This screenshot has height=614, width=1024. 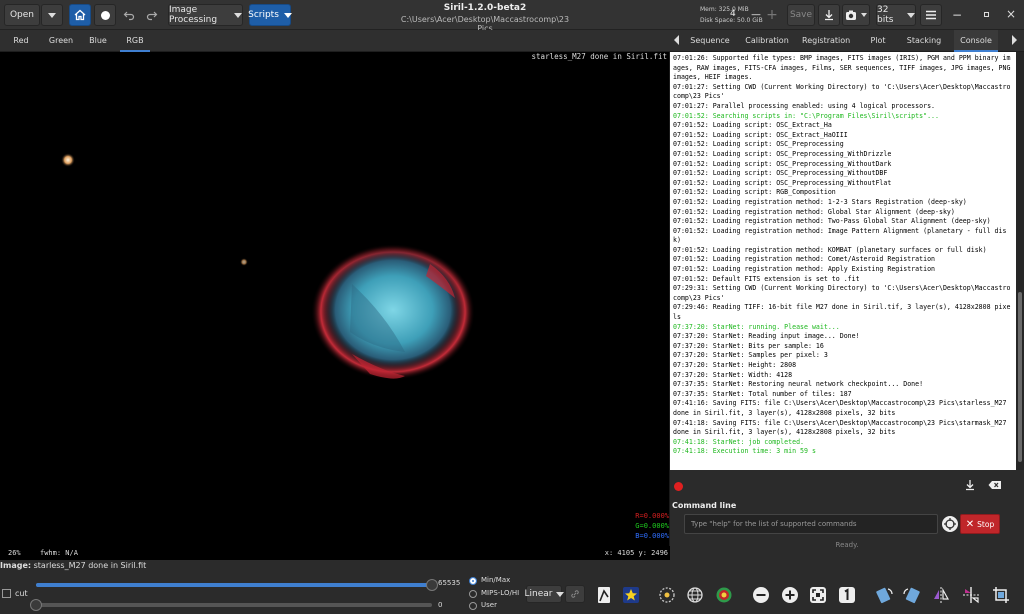 What do you see at coordinates (105, 15) in the screenshot?
I see `livestack-button` at bounding box center [105, 15].